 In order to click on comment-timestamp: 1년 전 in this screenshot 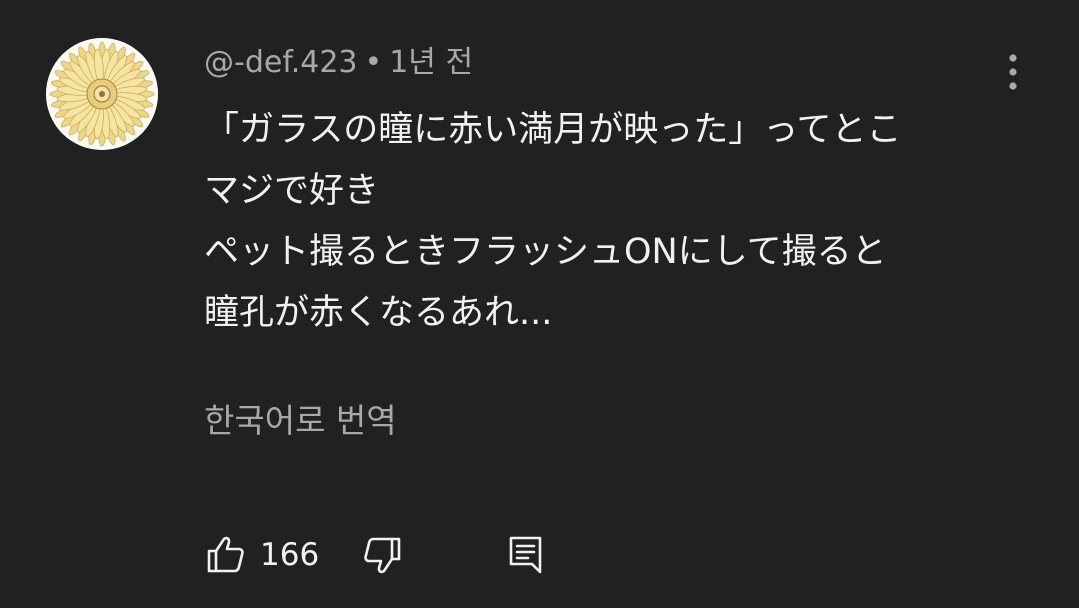, I will do `click(431, 62)`.